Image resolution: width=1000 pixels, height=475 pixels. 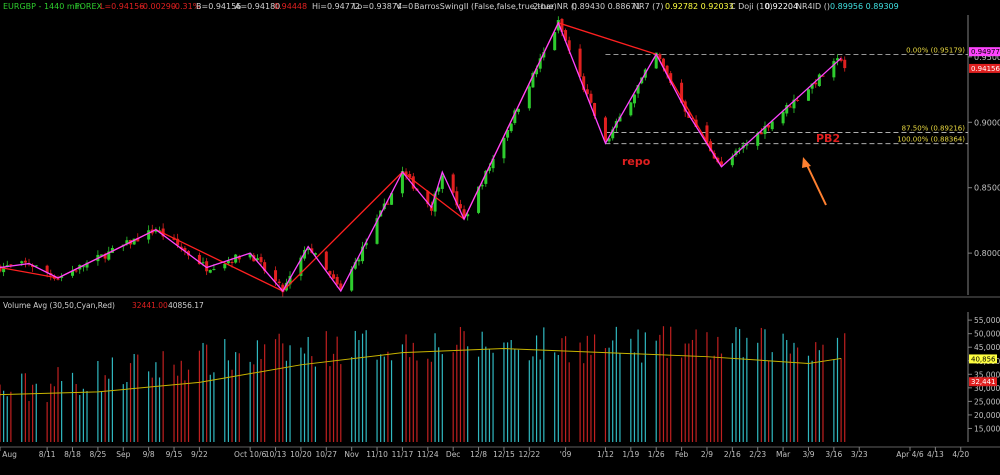 I want to click on market-label: FOREX, so click(x=89, y=6).